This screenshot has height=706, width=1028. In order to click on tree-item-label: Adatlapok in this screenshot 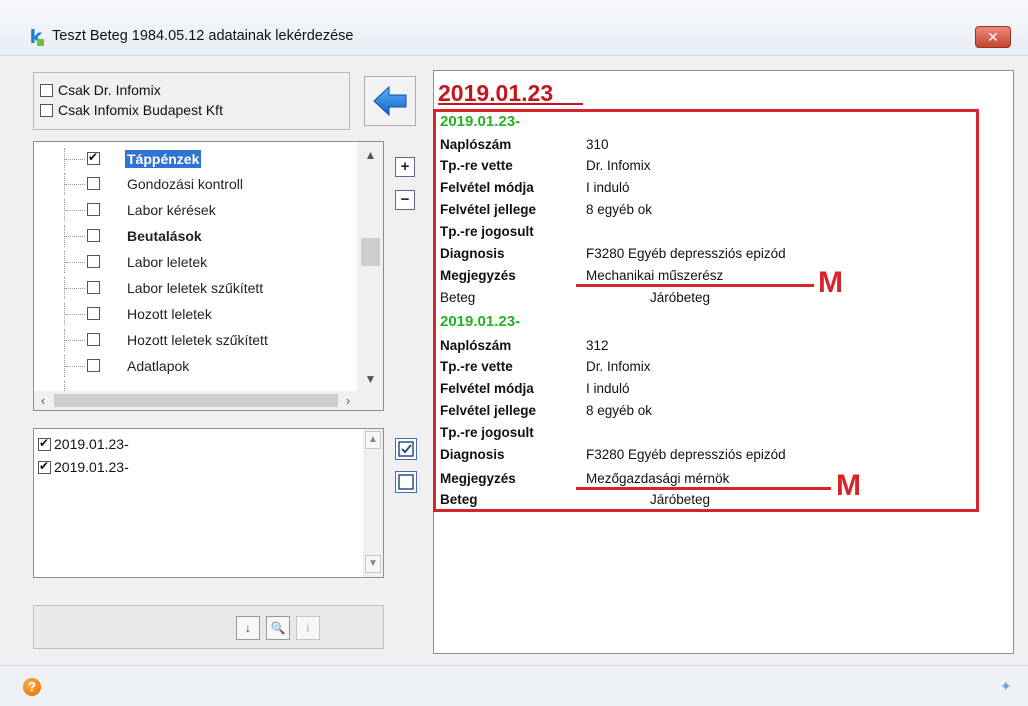, I will do `click(158, 366)`.